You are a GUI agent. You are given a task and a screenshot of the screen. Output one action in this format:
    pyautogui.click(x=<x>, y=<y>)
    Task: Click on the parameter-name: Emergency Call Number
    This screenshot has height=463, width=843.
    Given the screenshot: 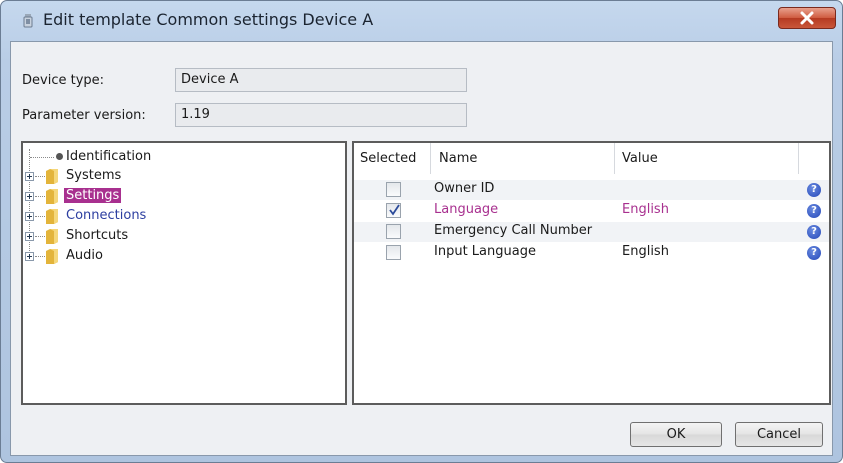 What is the action you would take?
    pyautogui.click(x=513, y=230)
    